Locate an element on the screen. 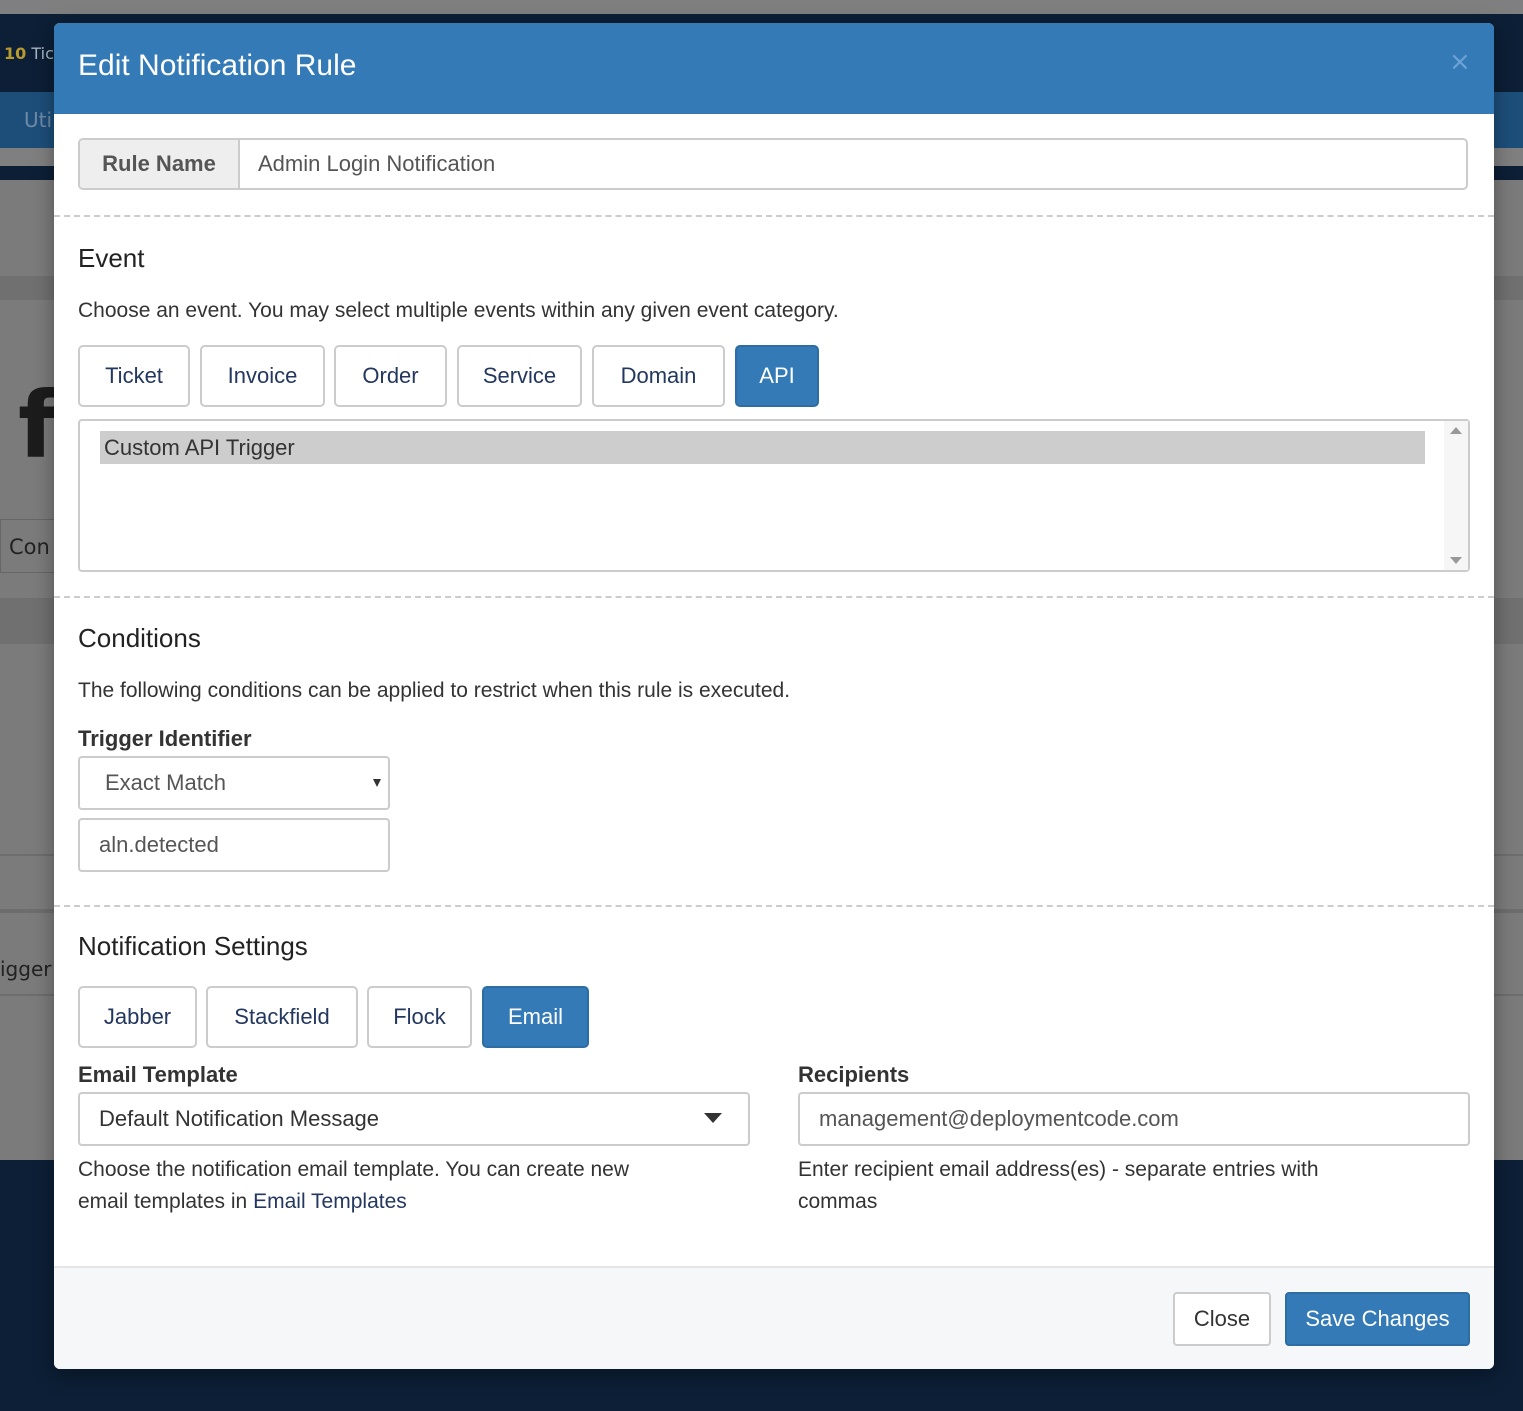 This screenshot has height=1411, width=1523. recipients-value: management@deploymentcode.com is located at coordinates (999, 1118).